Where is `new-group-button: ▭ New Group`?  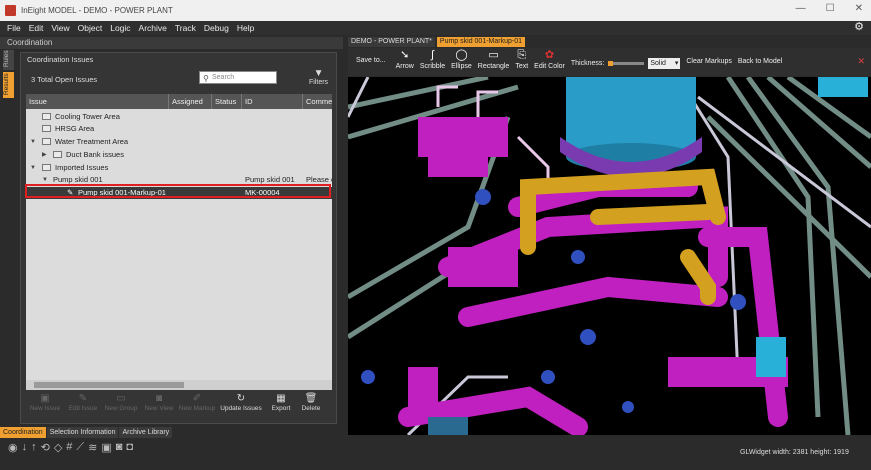
new-group-button: ▭ New Group is located at coordinates (121, 407).